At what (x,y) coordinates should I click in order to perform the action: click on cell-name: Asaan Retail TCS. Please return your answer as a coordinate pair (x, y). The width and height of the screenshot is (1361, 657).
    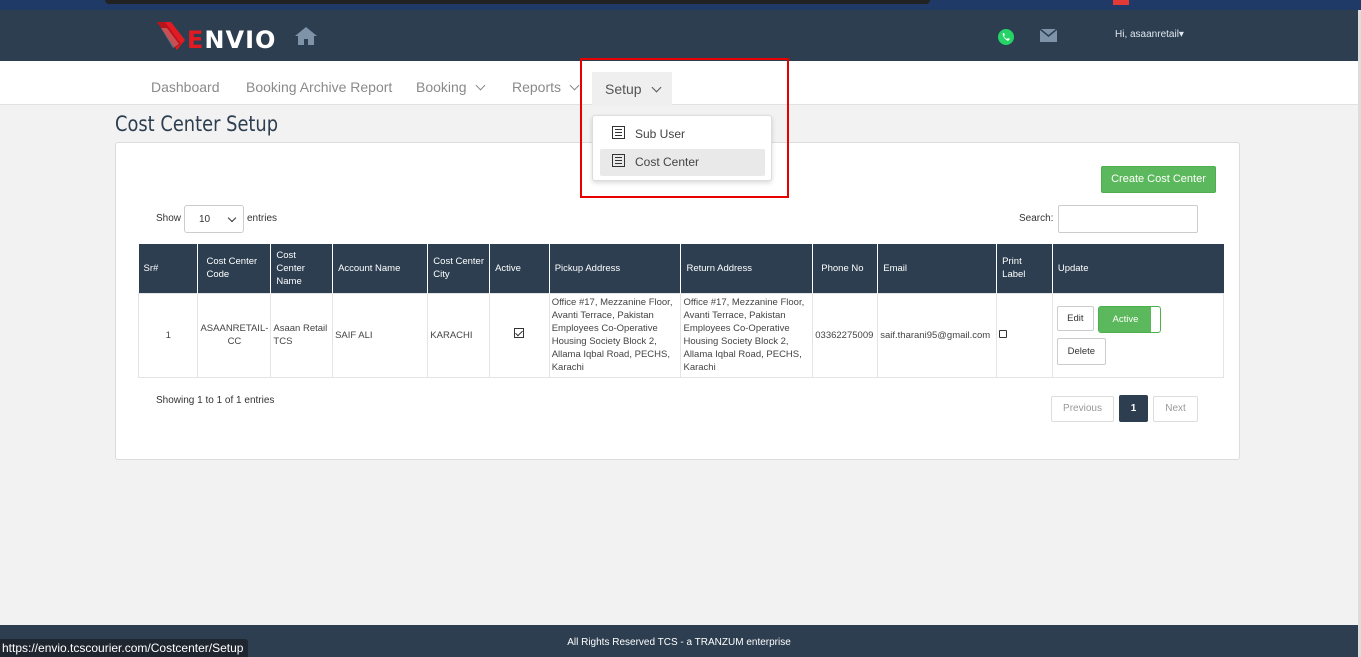
    Looking at the image, I should click on (302, 335).